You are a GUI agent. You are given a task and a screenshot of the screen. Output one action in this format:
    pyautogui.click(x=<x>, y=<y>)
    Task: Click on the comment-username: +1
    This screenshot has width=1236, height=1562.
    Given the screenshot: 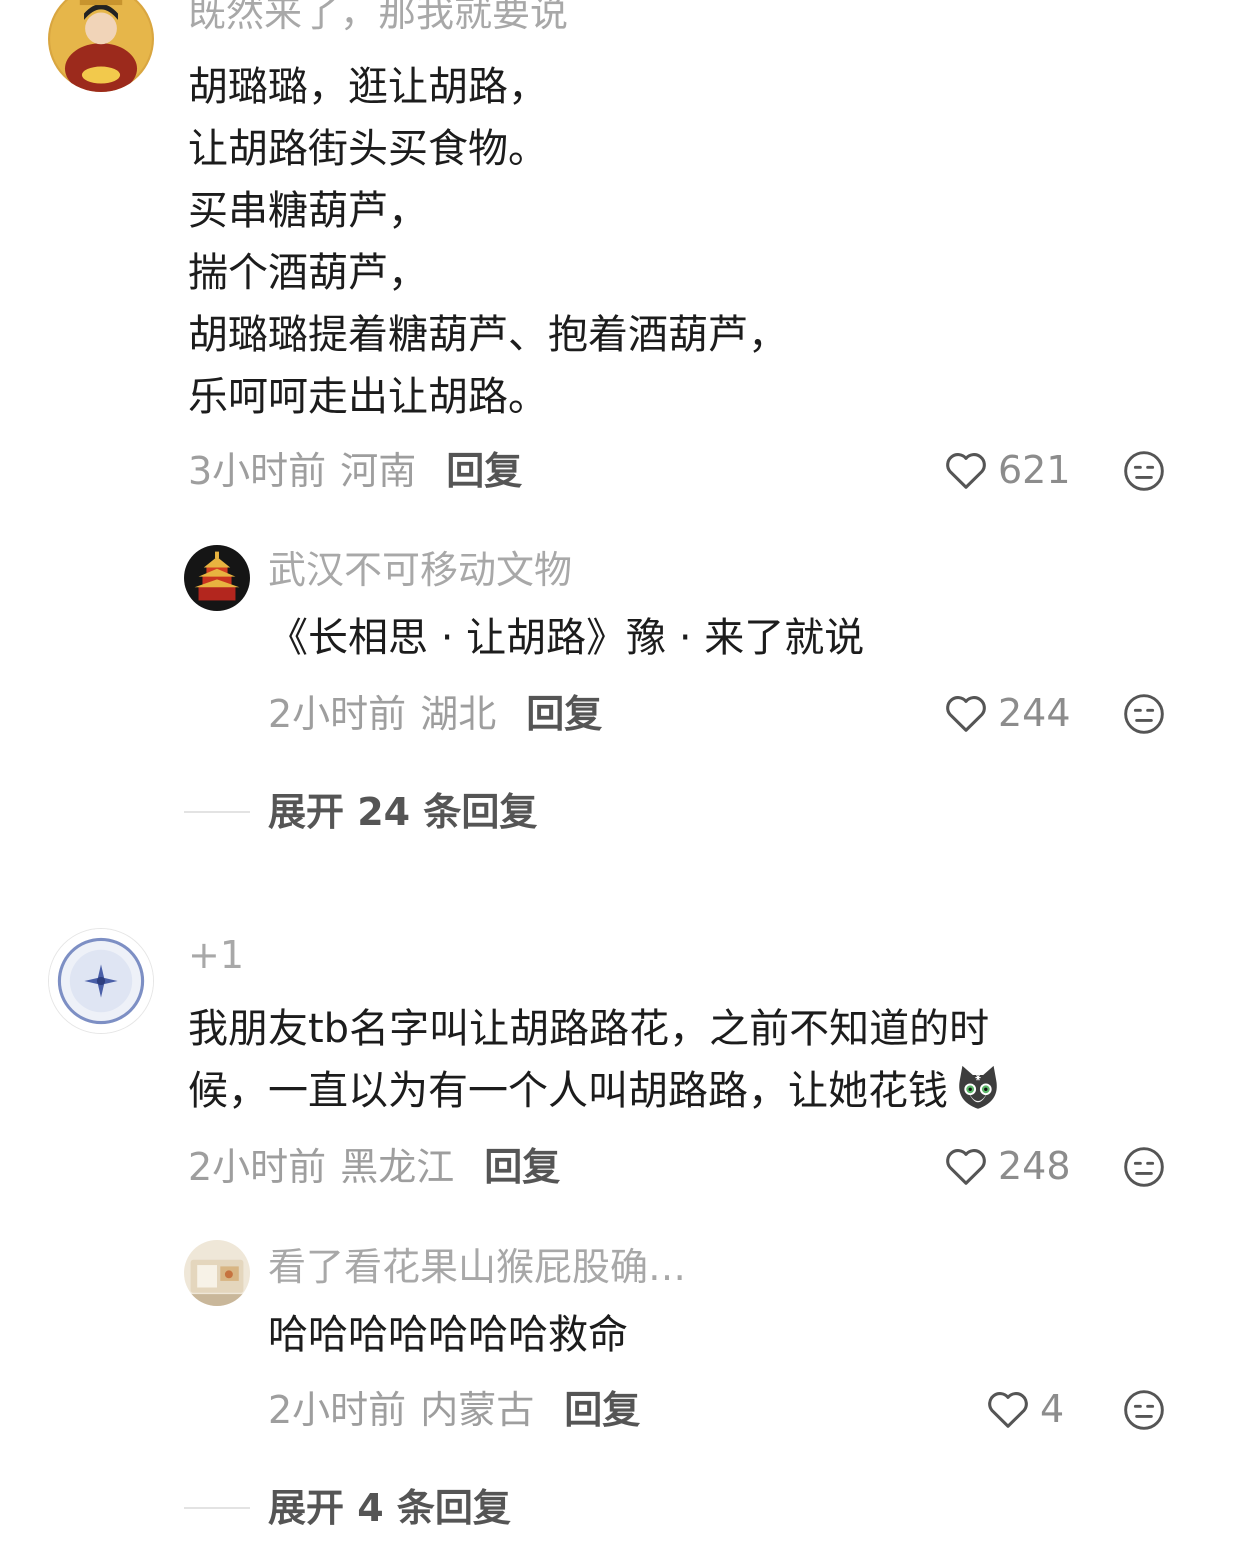 What is the action you would take?
    pyautogui.click(x=216, y=955)
    